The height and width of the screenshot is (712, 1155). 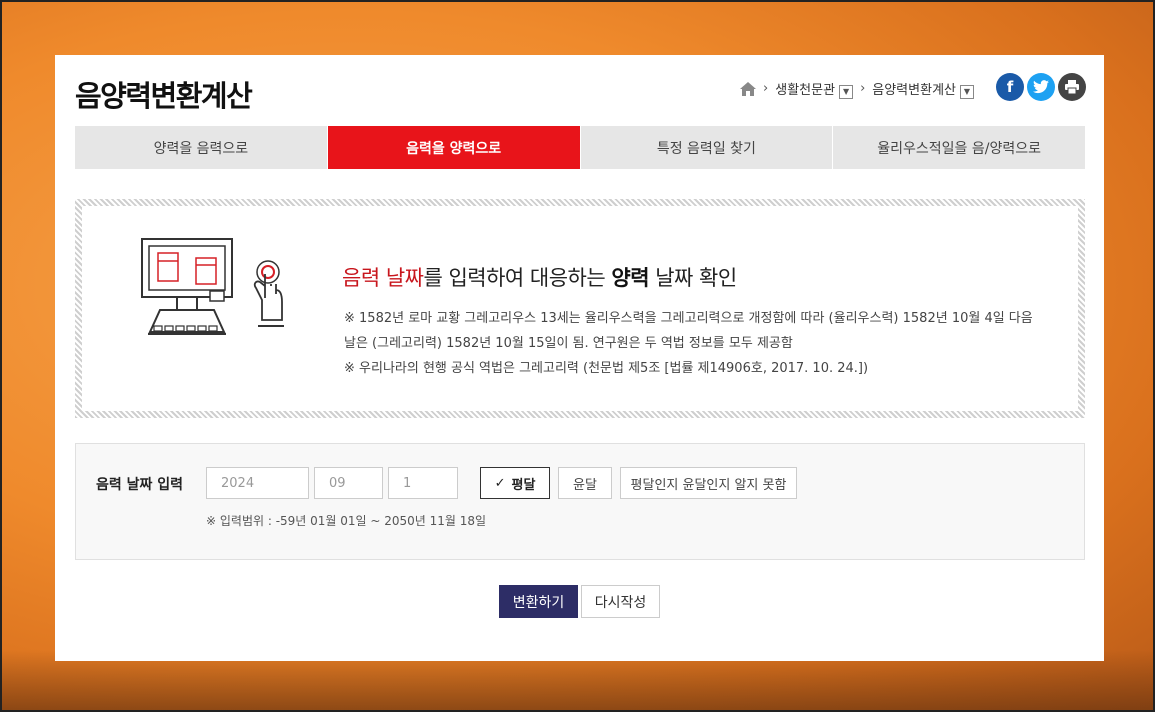 I want to click on leap-month-button: 윤달, so click(x=585, y=483).